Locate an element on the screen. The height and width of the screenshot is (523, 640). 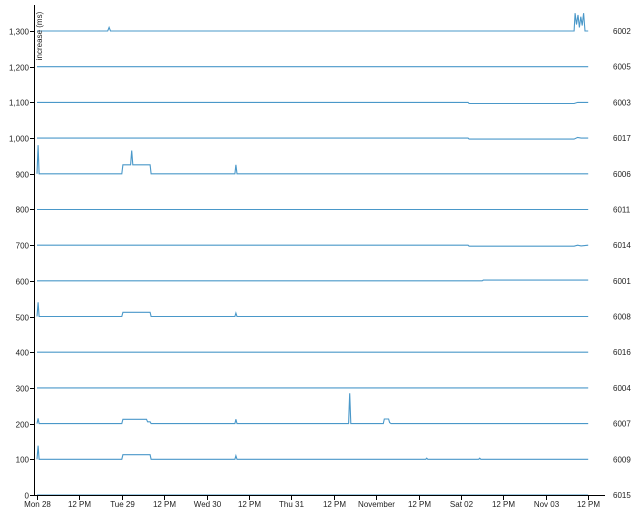
y-tick-label: 900 is located at coordinates (23, 175).